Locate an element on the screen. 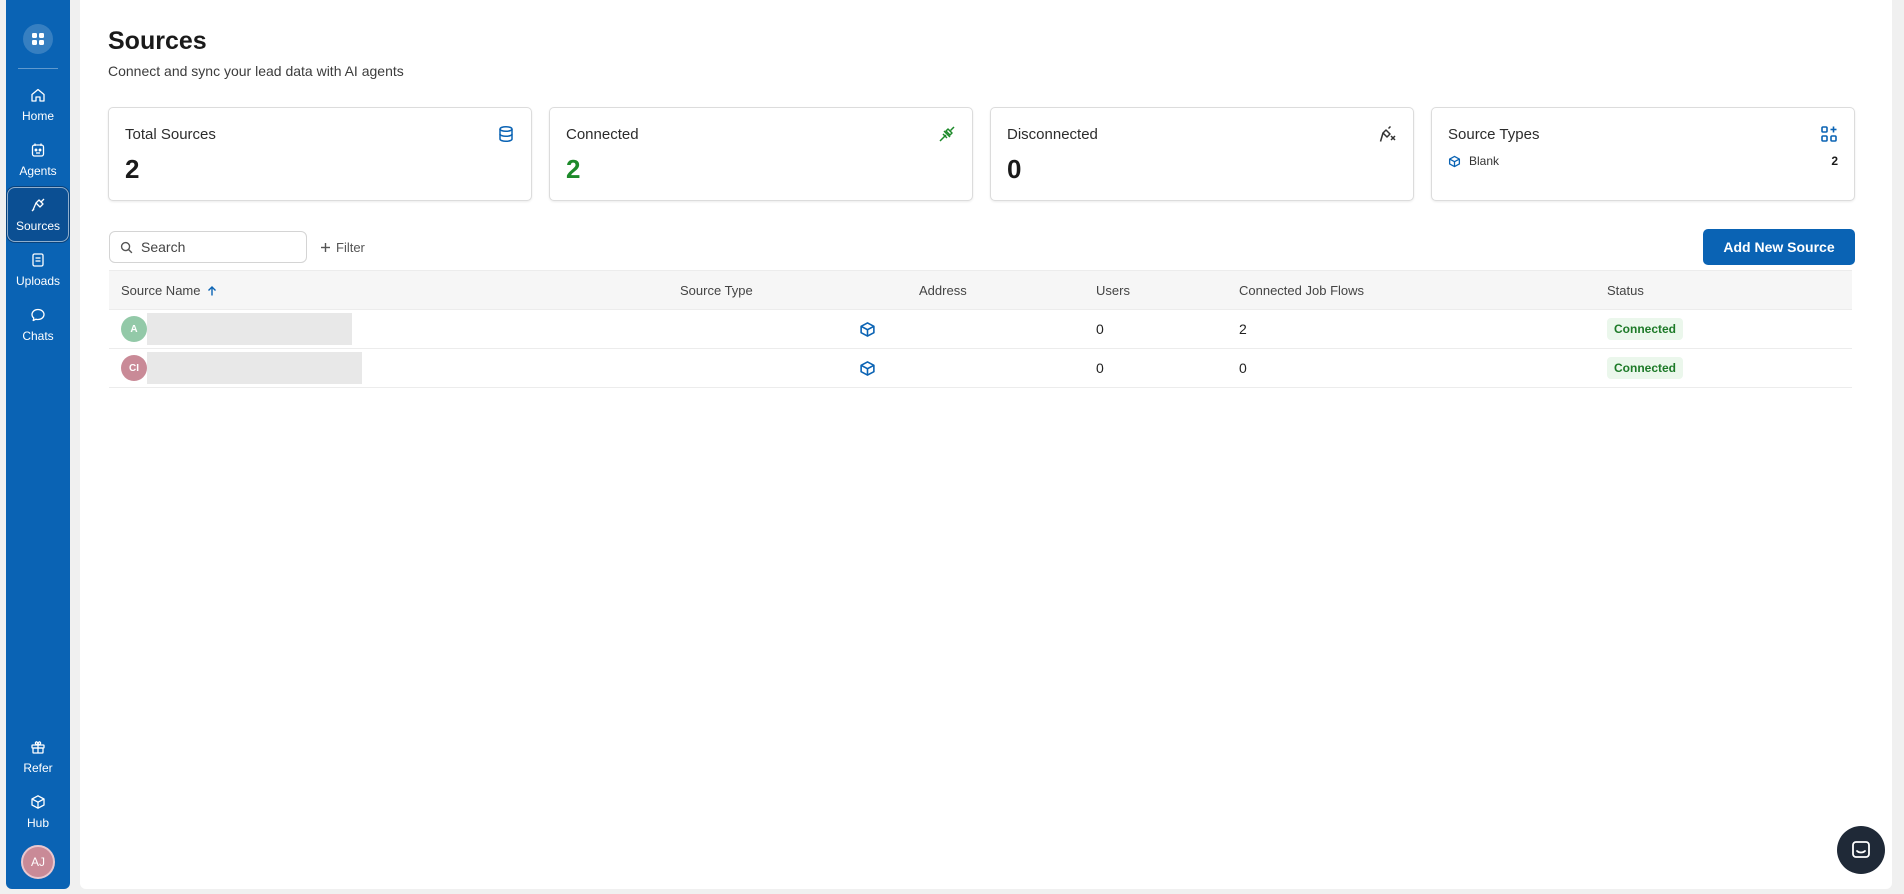  card-label: Source Types is located at coordinates (1494, 134).